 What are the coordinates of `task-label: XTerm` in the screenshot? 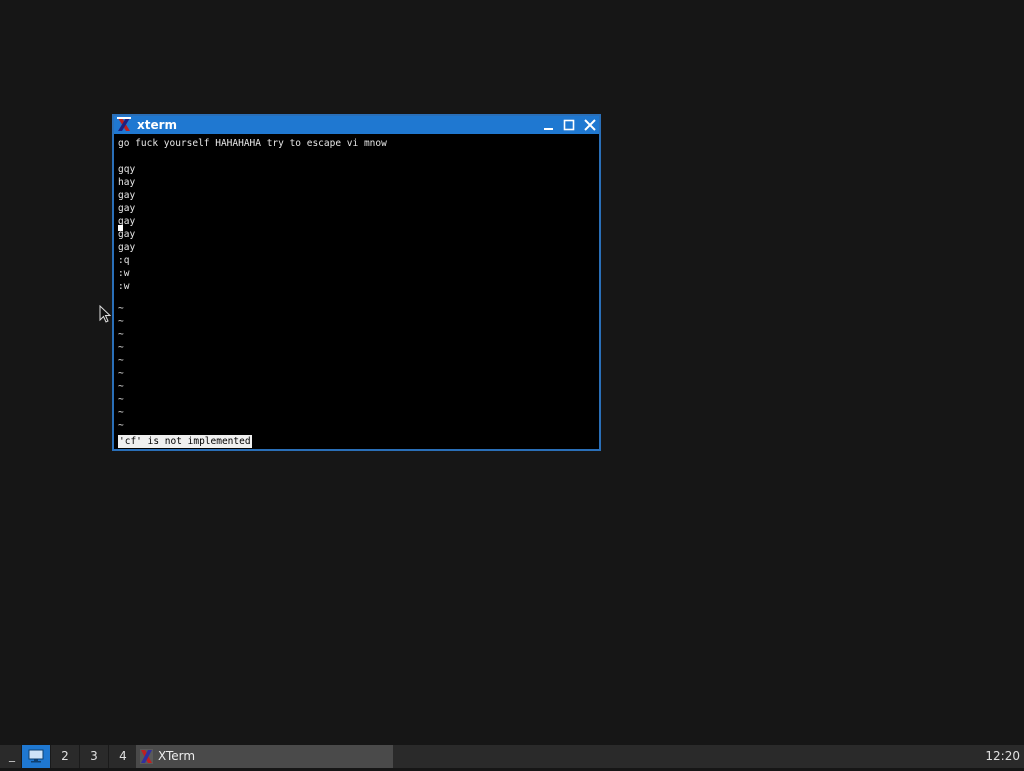 It's located at (177, 756).